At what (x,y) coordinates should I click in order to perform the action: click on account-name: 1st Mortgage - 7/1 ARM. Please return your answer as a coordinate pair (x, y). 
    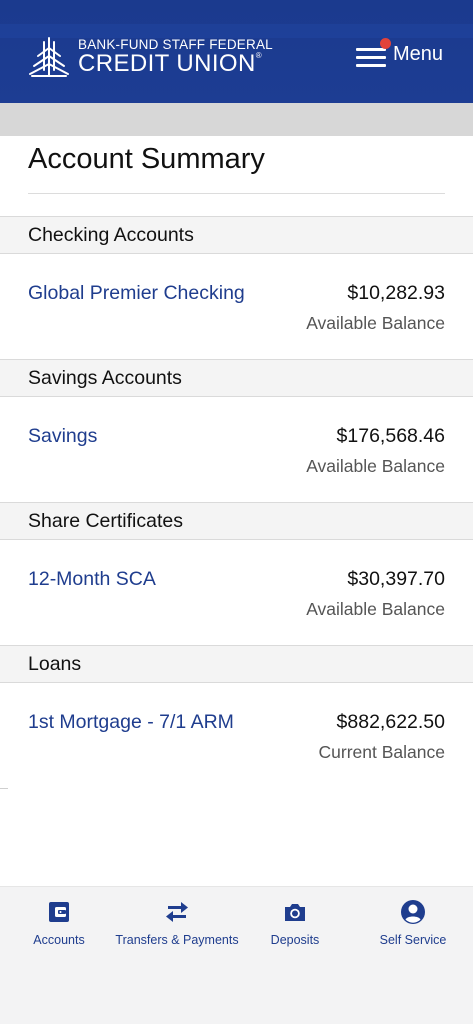
    Looking at the image, I should click on (131, 722).